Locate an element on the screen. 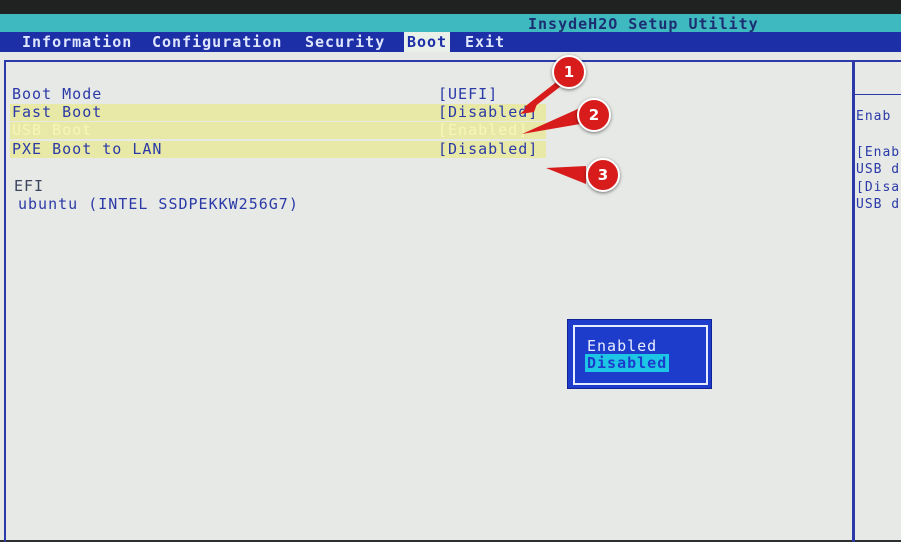  annotation-marker-1: 1 is located at coordinates (569, 72).